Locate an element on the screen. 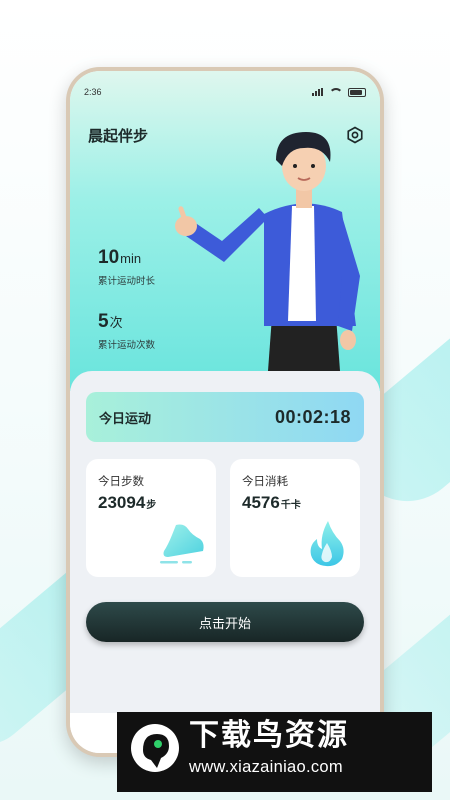 This screenshot has width=450, height=800. steps-card: 今日步数 23094步 is located at coordinates (151, 518).